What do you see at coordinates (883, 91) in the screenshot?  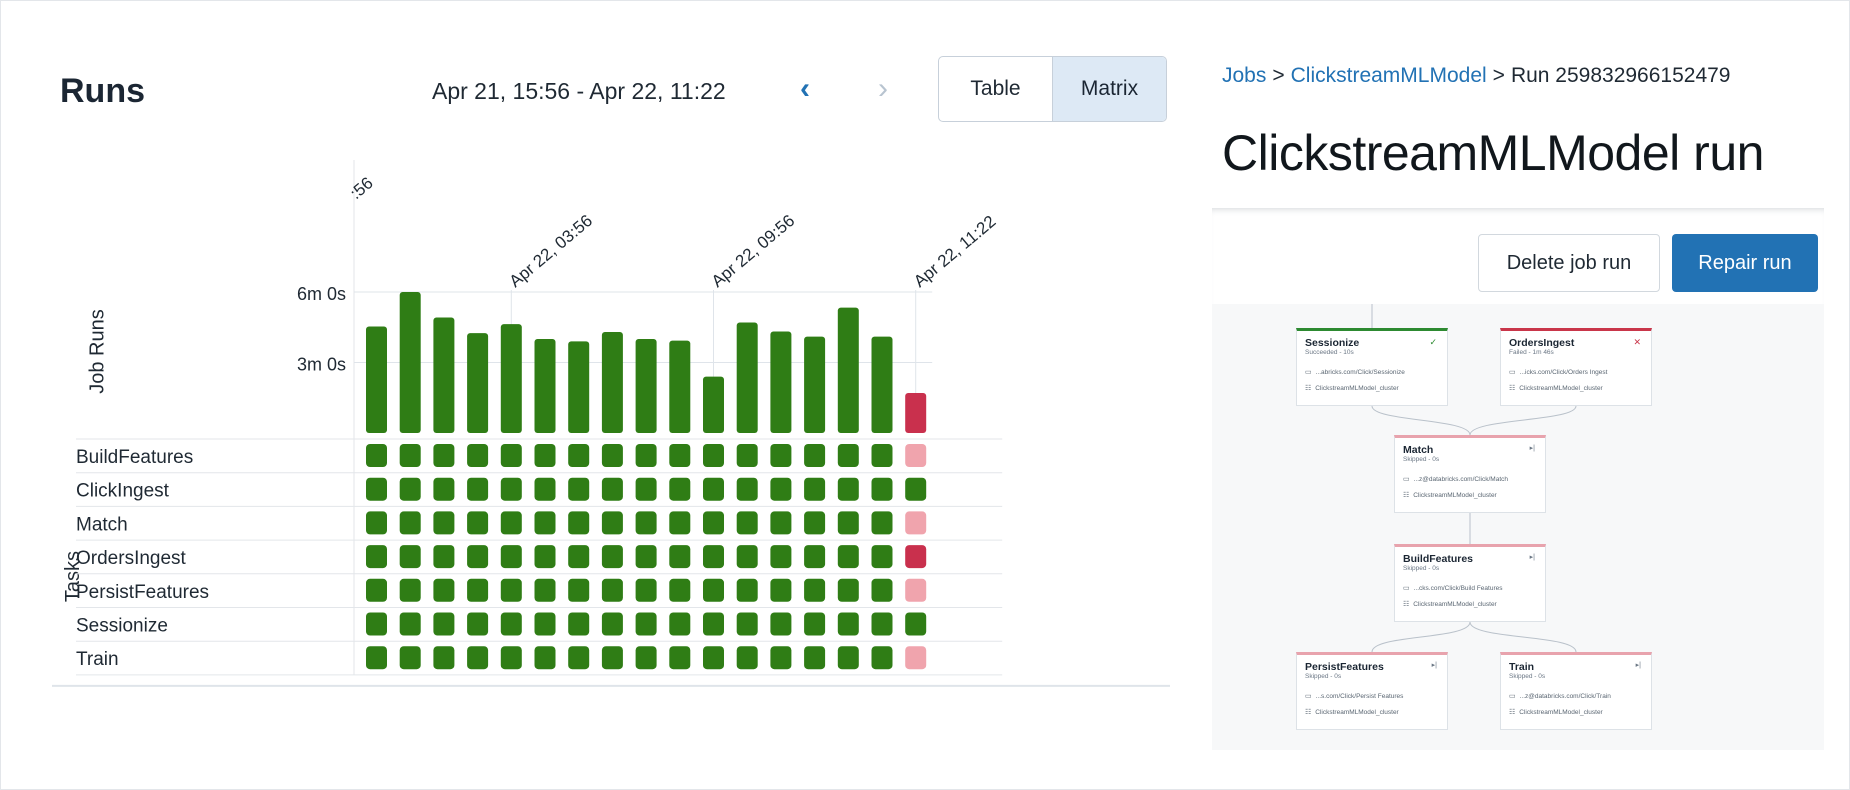 I see `chevron-right-icon: ›` at bounding box center [883, 91].